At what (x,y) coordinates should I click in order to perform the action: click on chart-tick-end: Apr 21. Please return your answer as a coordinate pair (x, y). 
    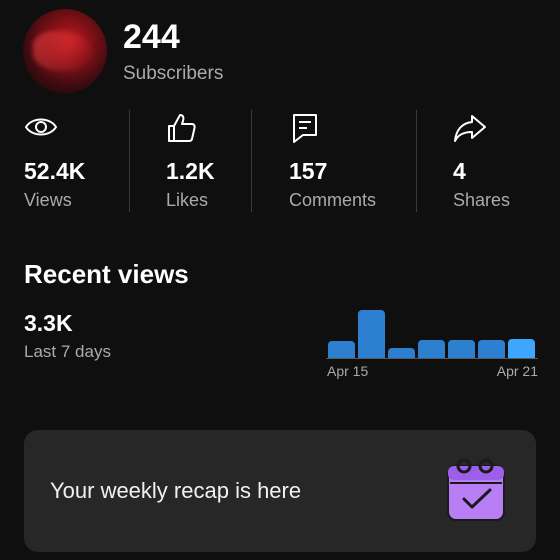
    Looking at the image, I should click on (517, 371).